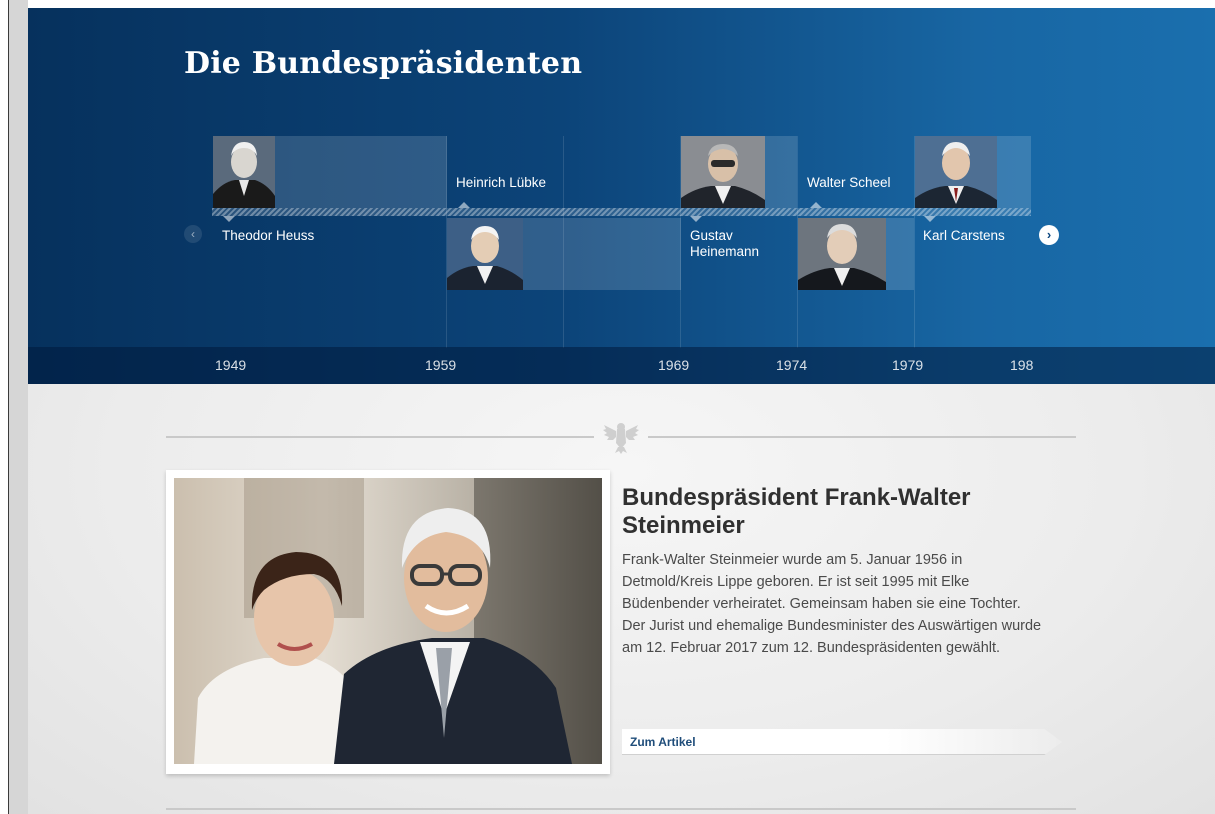 Image resolution: width=1215 pixels, height=814 pixels. What do you see at coordinates (816, 205) in the screenshot?
I see `marker-scheel` at bounding box center [816, 205].